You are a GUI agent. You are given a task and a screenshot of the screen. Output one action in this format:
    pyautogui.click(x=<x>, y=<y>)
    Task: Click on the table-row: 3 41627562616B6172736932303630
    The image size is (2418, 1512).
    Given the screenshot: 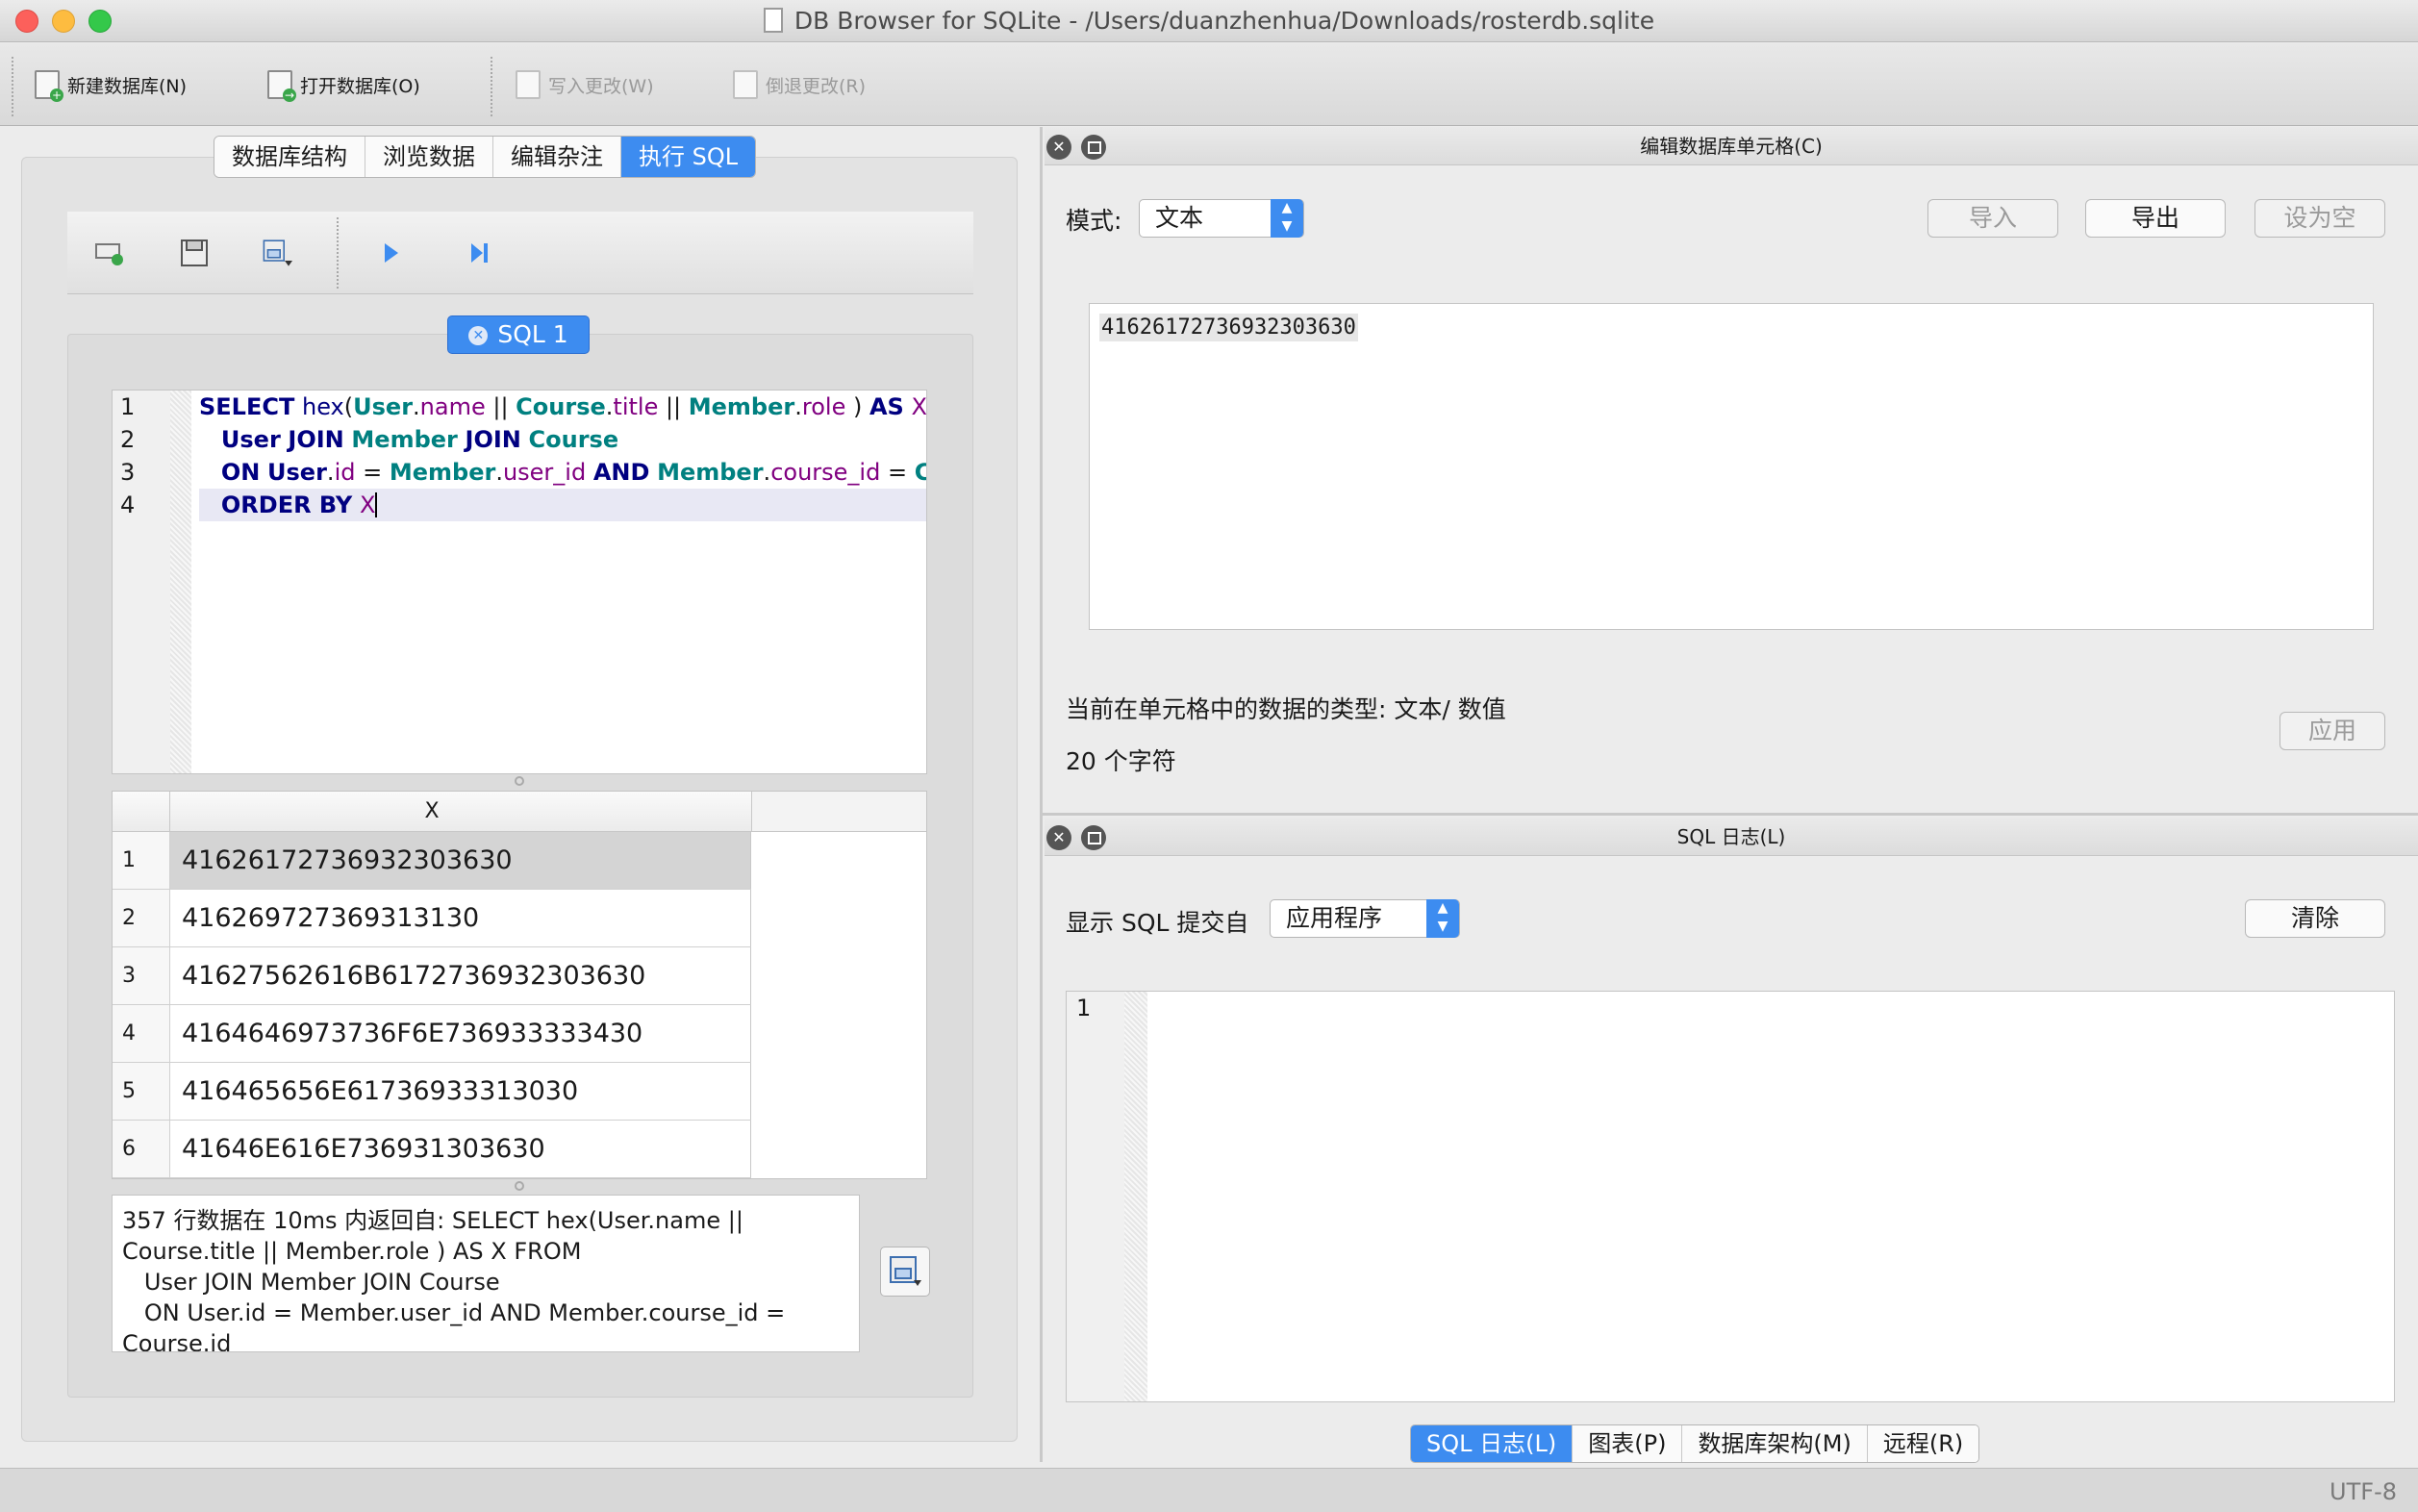 What is the action you would take?
    pyautogui.click(x=432, y=976)
    